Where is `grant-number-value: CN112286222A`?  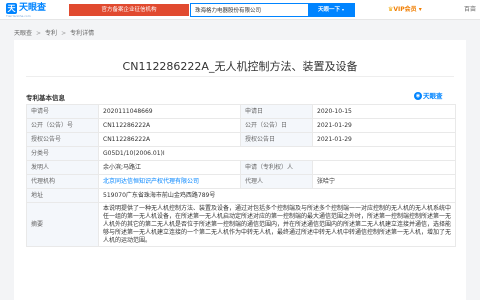
grant-number-value: CN112286222A is located at coordinates (169, 139).